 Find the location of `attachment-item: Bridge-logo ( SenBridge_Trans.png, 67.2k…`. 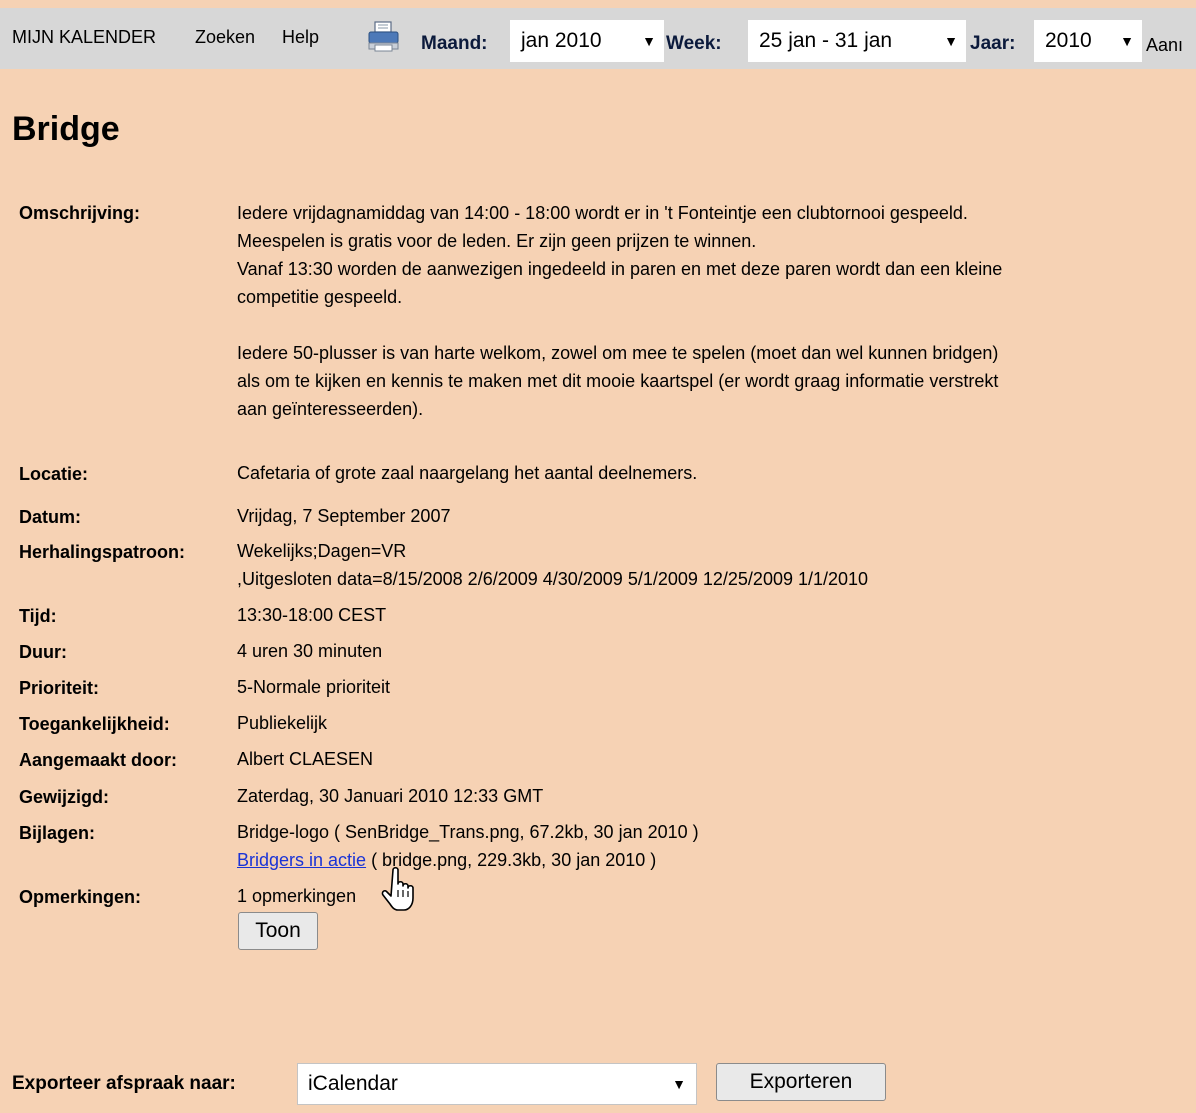

attachment-item: Bridge-logo ( SenBridge_Trans.png, 67.2k… is located at coordinates (468, 832).